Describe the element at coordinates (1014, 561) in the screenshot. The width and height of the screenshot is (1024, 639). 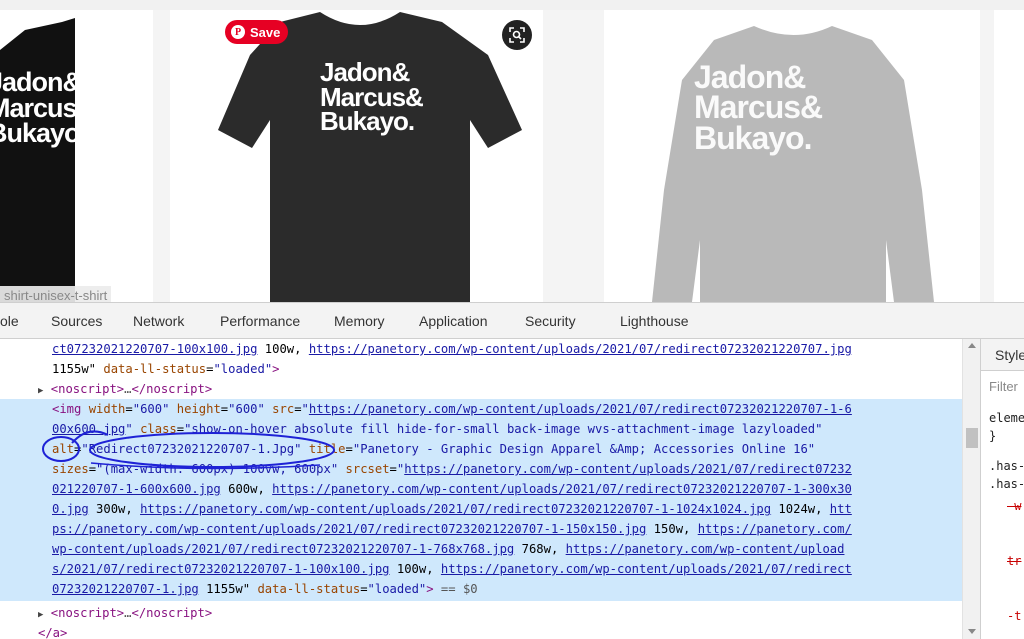
I see `overridden-property: tr` at that location.